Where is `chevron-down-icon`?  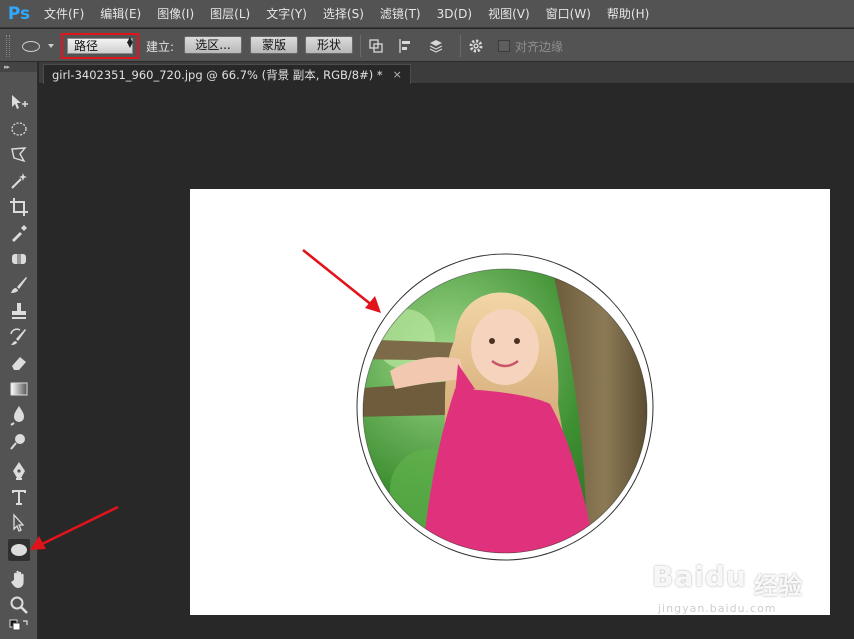 chevron-down-icon is located at coordinates (51, 46).